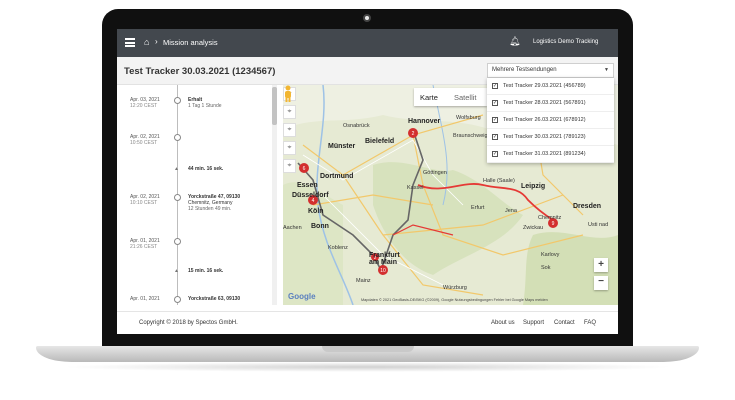  What do you see at coordinates (544, 137) in the screenshot?
I see `dropdown-option-label: Test Tracker 30.03.2021 (789123)` at bounding box center [544, 137].